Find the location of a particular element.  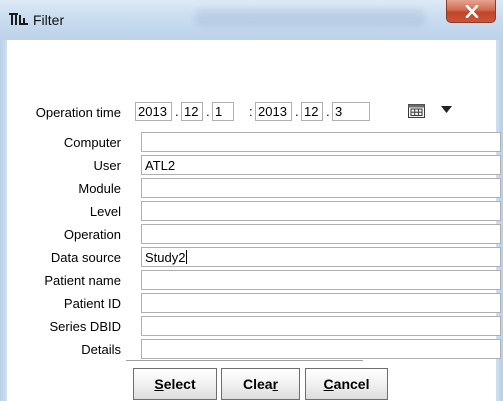

text-caret is located at coordinates (187, 257).